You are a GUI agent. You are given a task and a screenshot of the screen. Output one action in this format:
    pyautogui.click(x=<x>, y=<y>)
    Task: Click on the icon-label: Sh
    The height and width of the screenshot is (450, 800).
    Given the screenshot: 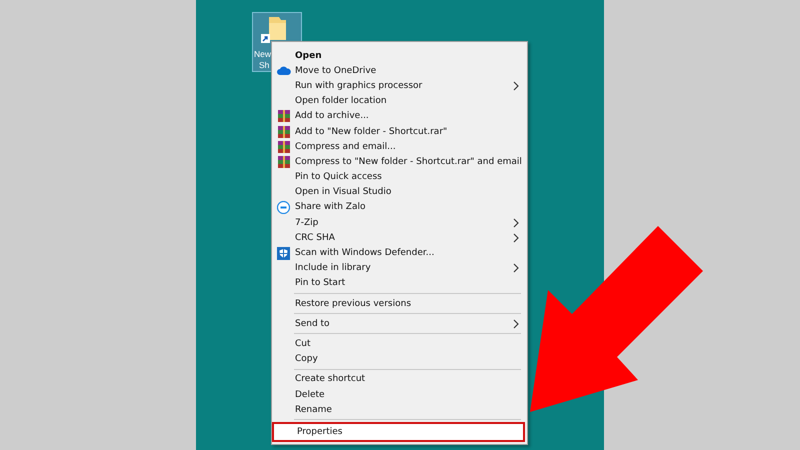 What is the action you would take?
    pyautogui.click(x=264, y=65)
    